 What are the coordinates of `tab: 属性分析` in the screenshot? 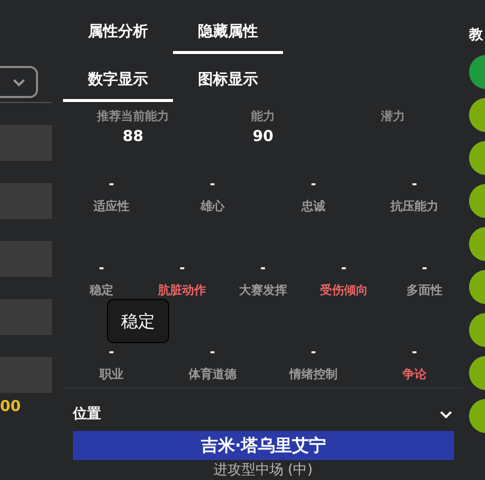 It's located at (118, 38).